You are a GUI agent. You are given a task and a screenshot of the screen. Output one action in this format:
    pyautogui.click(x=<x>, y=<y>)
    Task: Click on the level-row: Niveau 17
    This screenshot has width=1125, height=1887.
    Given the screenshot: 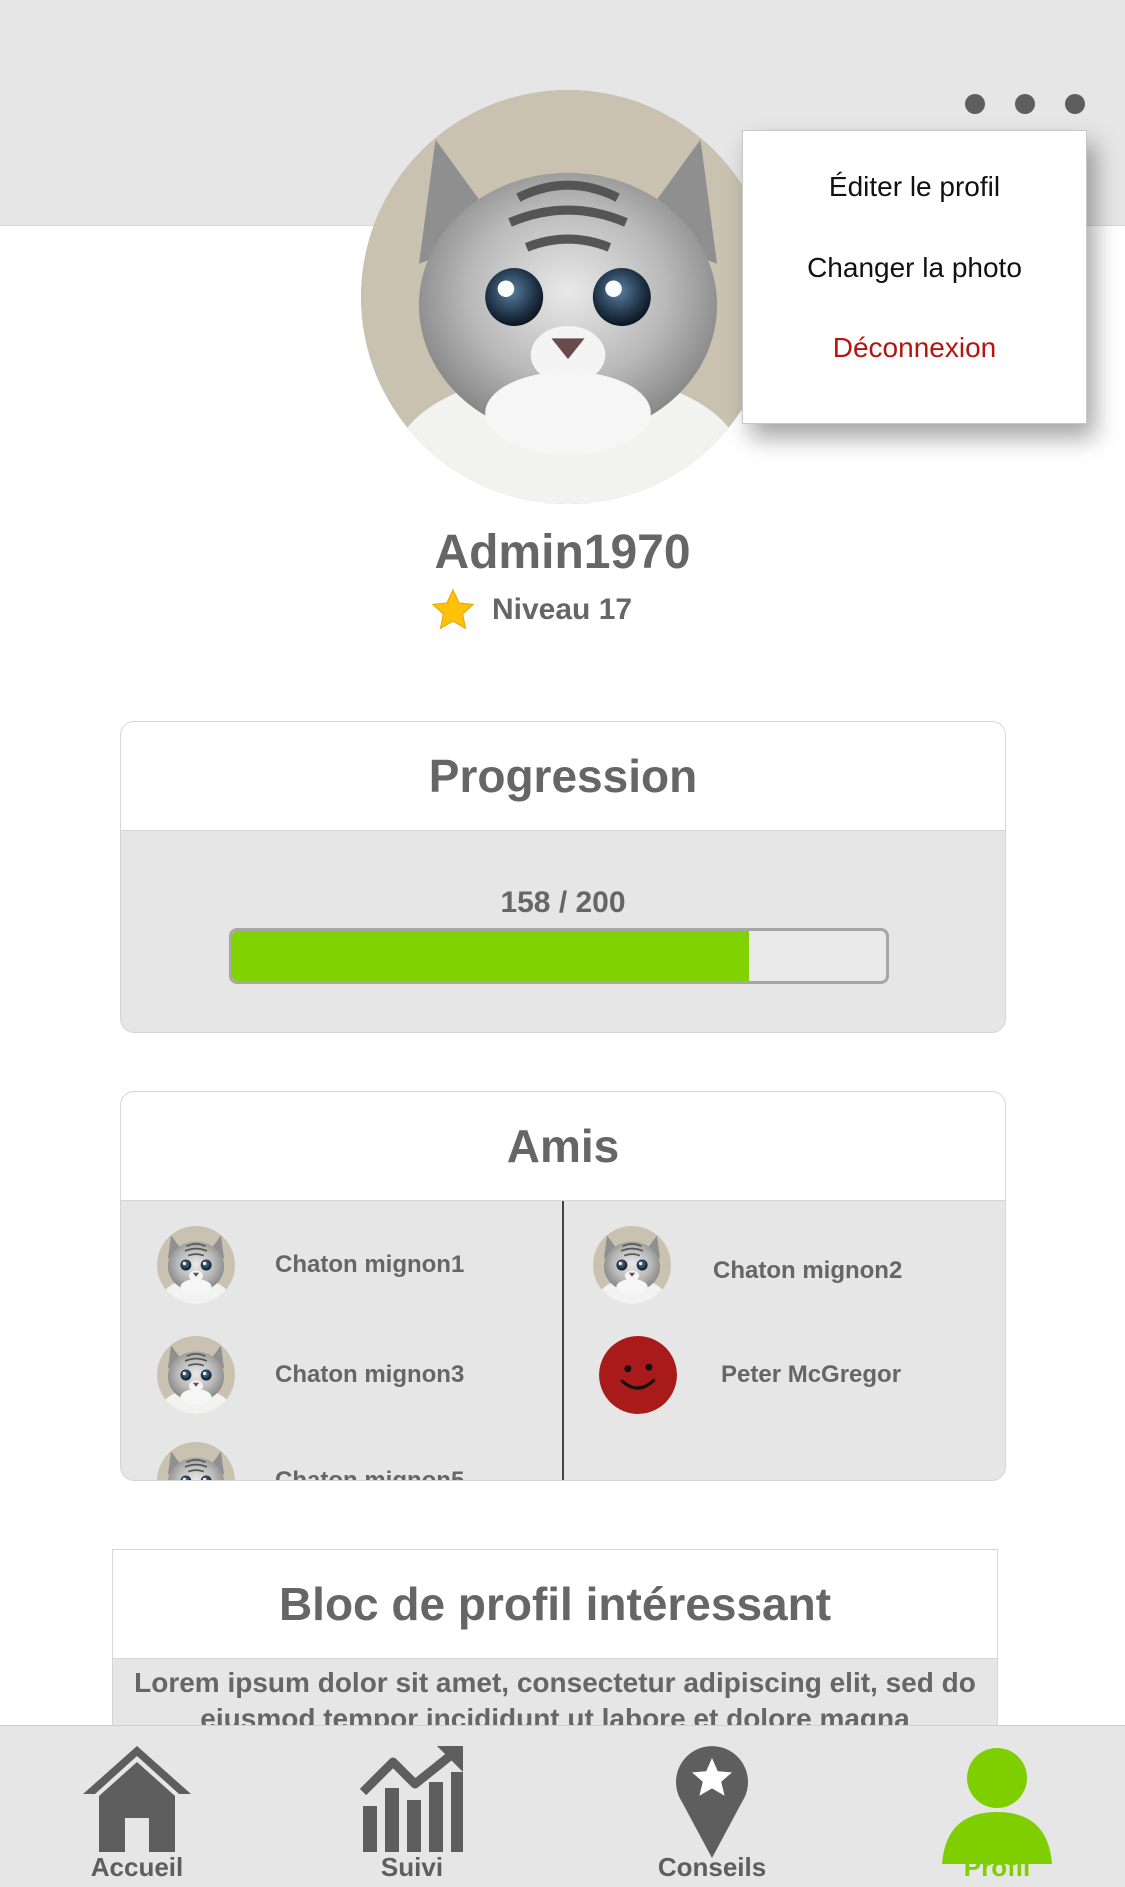 What is the action you would take?
    pyautogui.click(x=531, y=610)
    